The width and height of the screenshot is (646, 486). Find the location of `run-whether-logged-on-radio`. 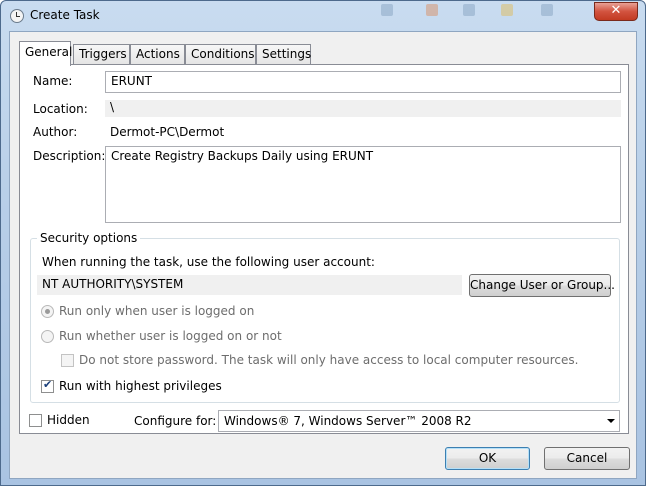

run-whether-logged-on-radio is located at coordinates (47, 336).